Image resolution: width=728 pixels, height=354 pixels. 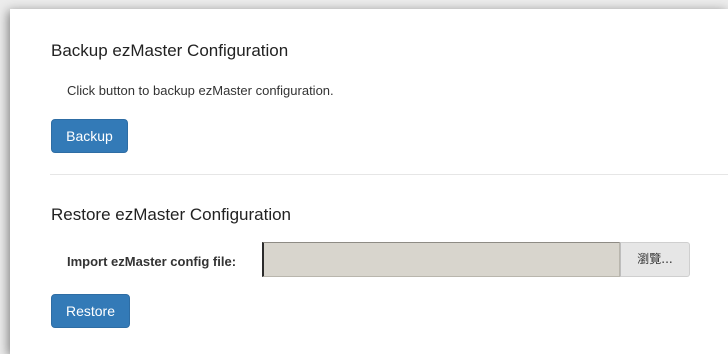 I want to click on config-file-path-field, so click(x=441, y=259).